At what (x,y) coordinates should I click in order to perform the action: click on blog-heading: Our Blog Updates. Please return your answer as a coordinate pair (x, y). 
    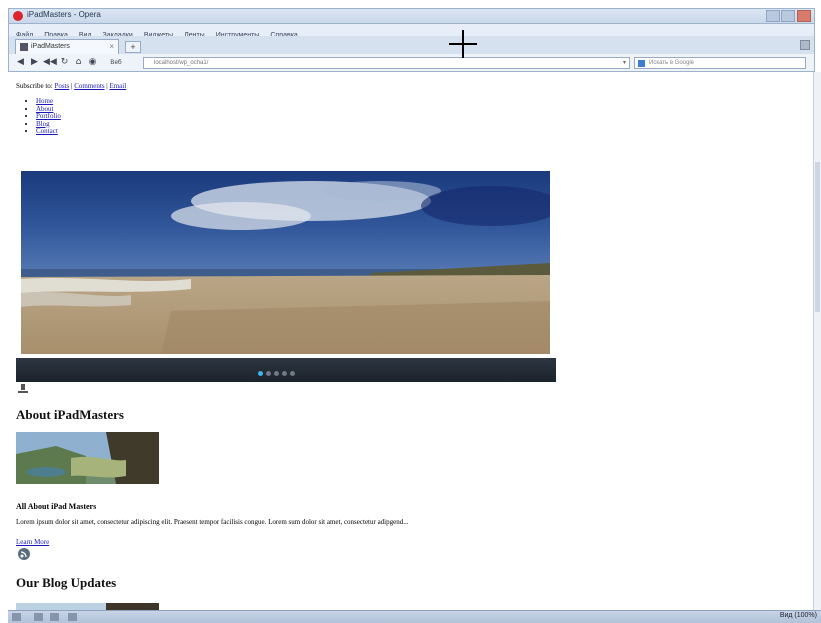
    Looking at the image, I should click on (66, 582).